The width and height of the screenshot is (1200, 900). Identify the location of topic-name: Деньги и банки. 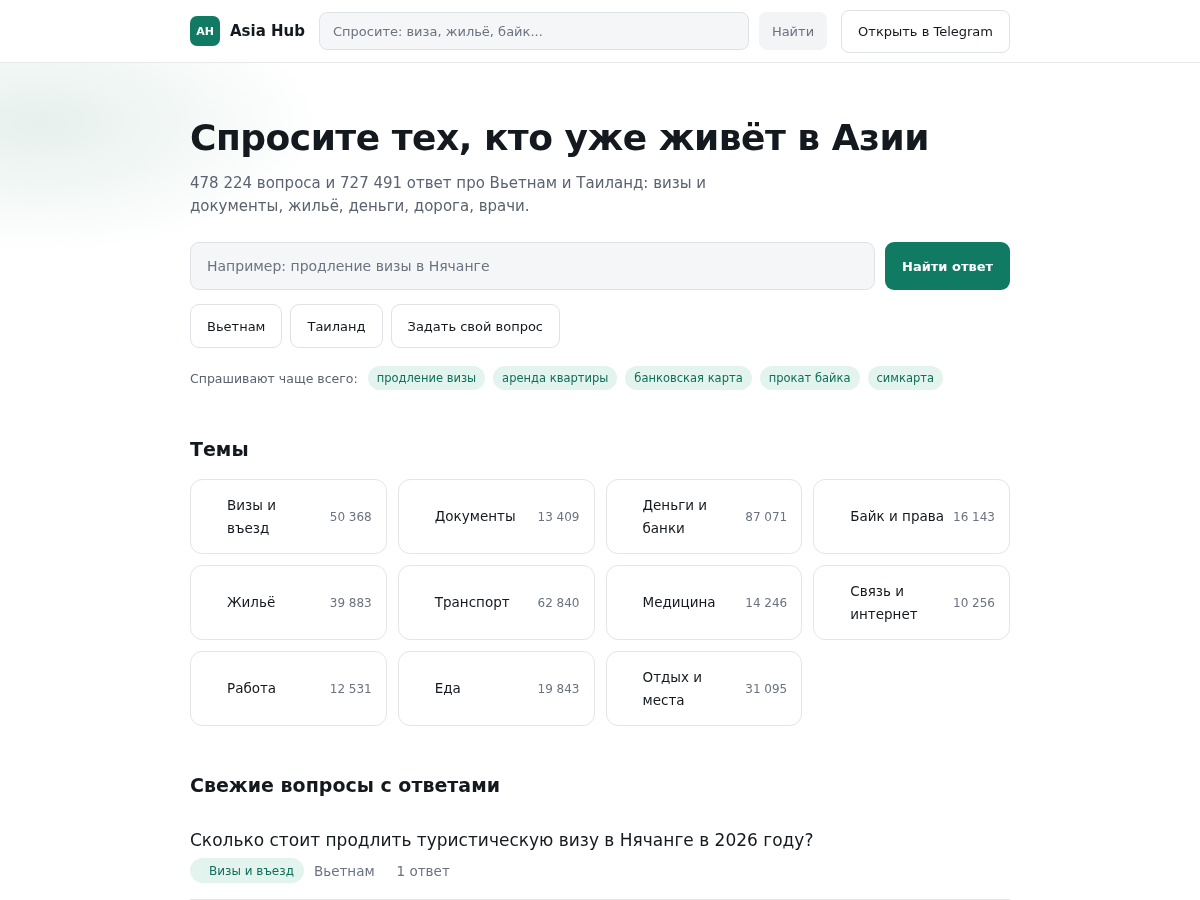
(675, 516).